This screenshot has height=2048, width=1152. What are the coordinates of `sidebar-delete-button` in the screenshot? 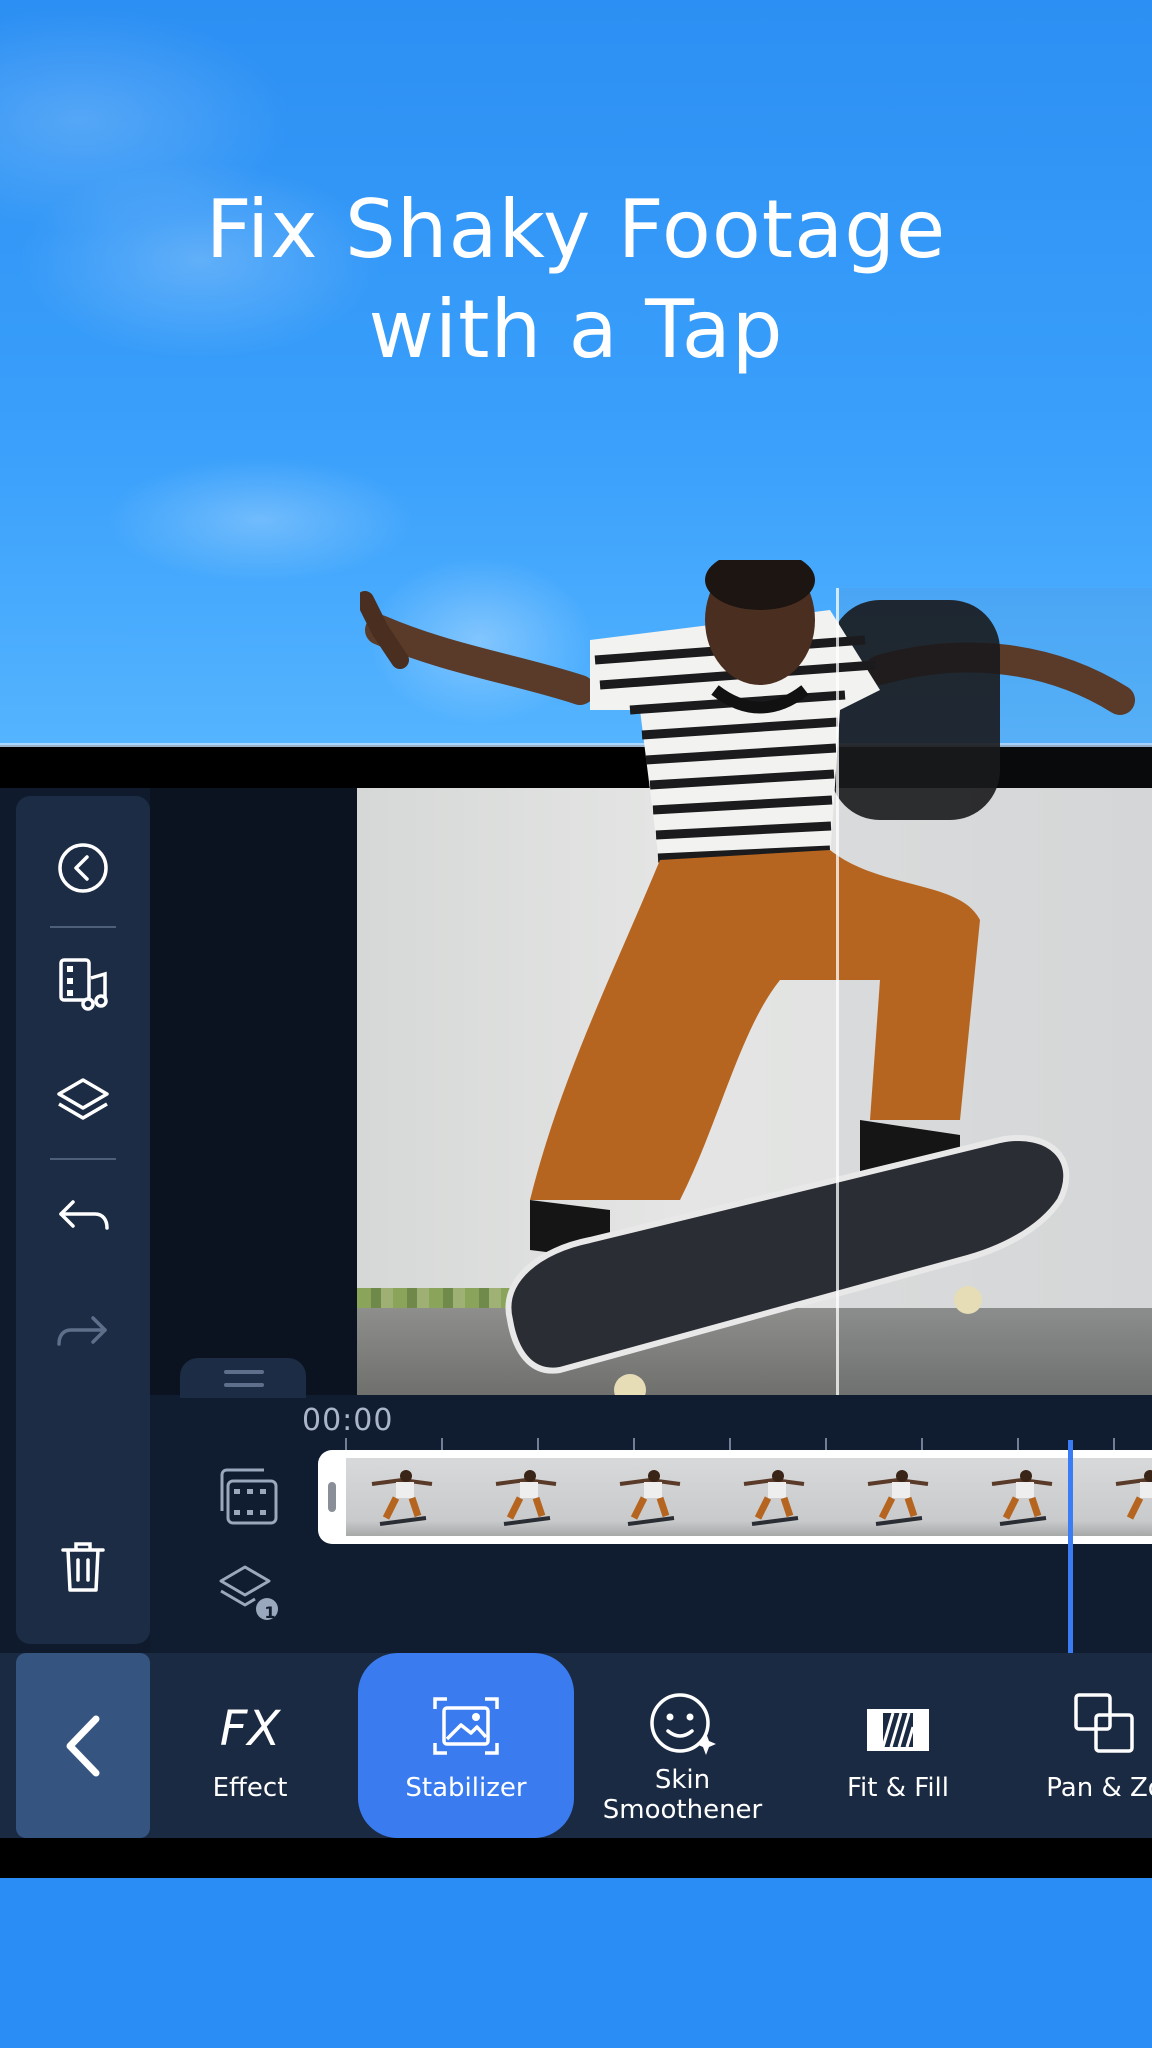 It's located at (83, 1567).